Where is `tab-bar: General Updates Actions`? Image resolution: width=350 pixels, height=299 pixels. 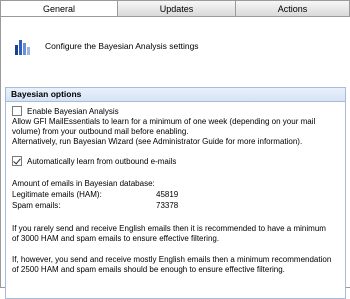 tab-bar: General Updates Actions is located at coordinates (175, 8).